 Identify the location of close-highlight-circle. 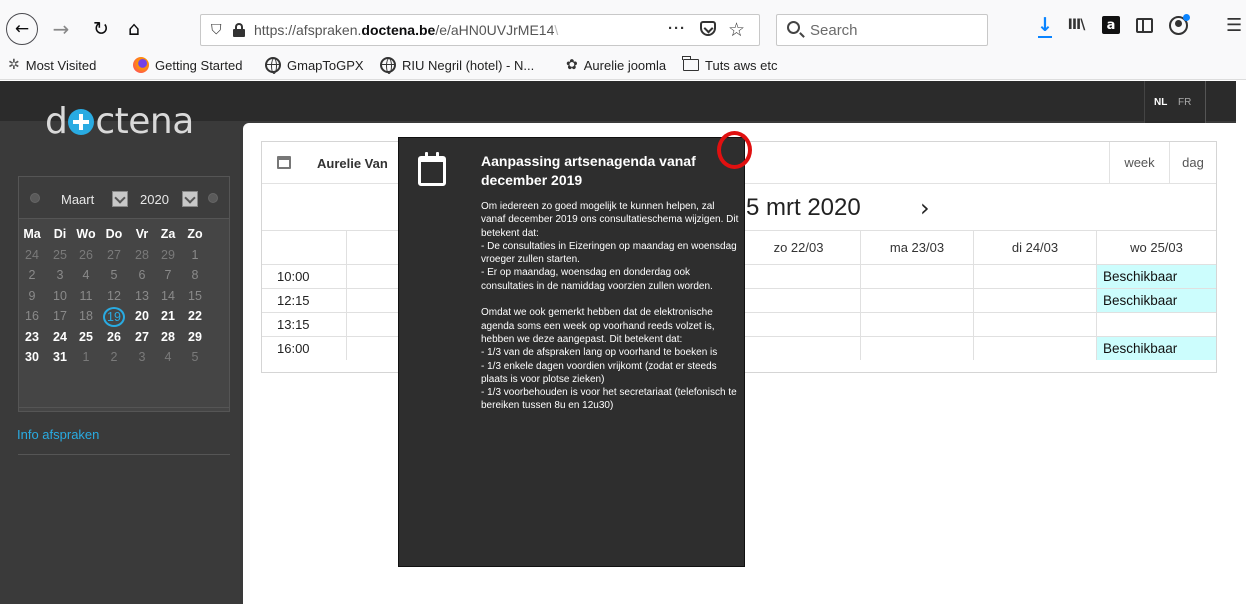
(734, 150).